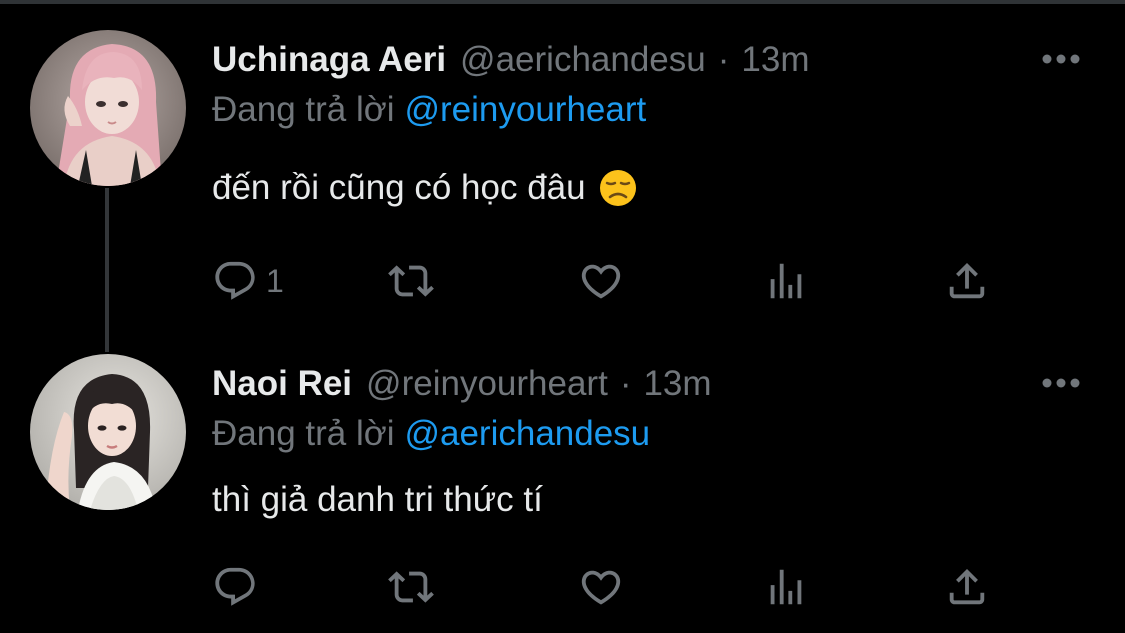 The width and height of the screenshot is (1125, 633). What do you see at coordinates (527, 433) in the screenshot?
I see `reply-to-handle: @aerichandesu` at bounding box center [527, 433].